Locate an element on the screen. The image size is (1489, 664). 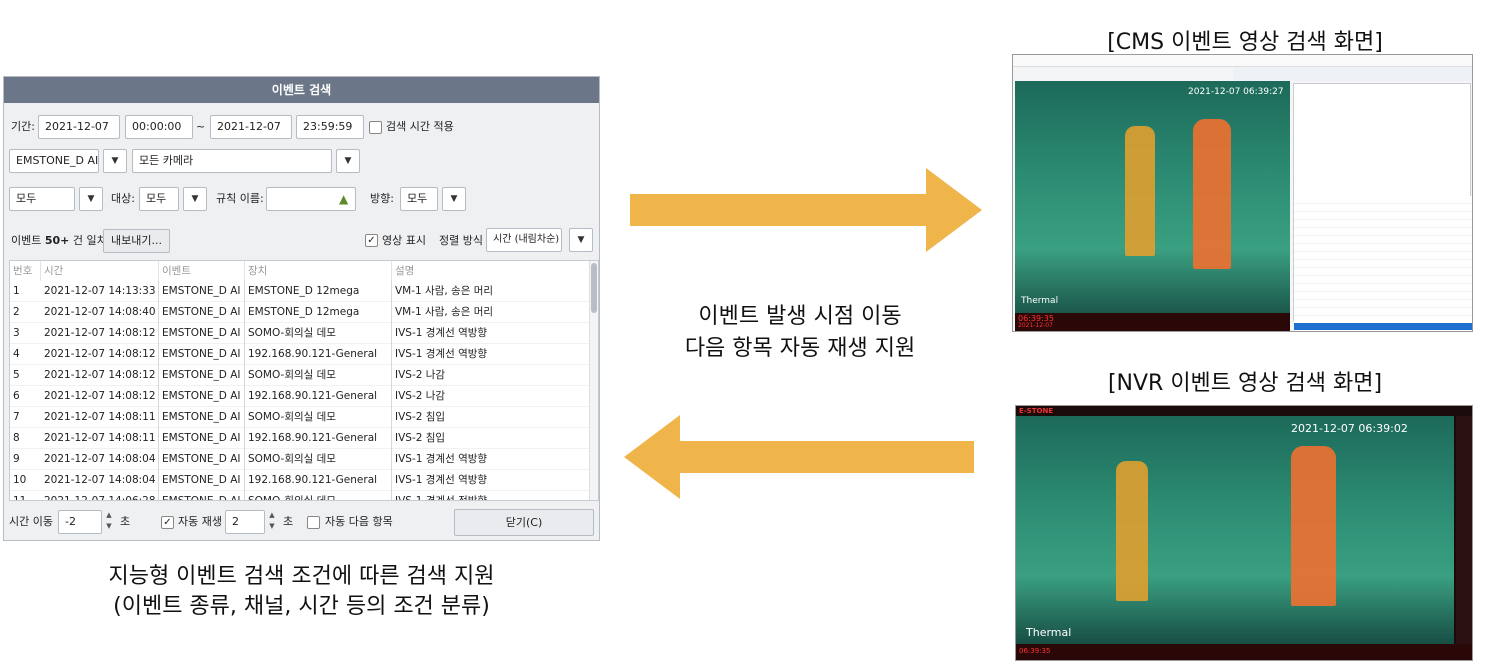
camera-dropdown-button: ▼ is located at coordinates (348, 161).